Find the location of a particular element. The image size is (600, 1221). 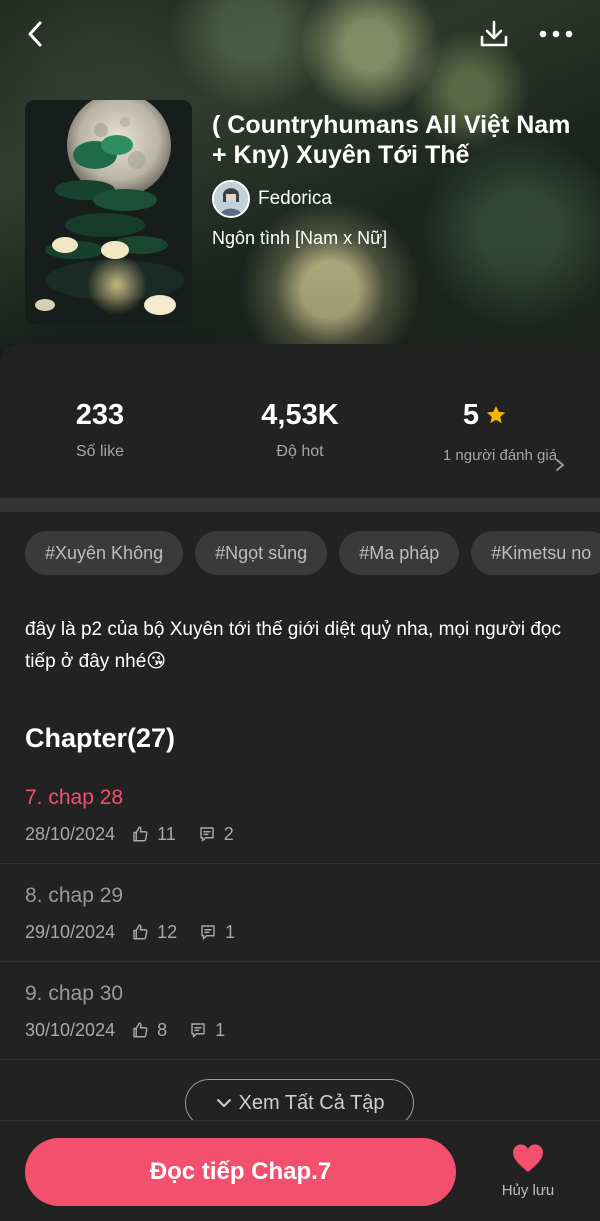

chapter-date: 29/10/2024 is located at coordinates (70, 932).